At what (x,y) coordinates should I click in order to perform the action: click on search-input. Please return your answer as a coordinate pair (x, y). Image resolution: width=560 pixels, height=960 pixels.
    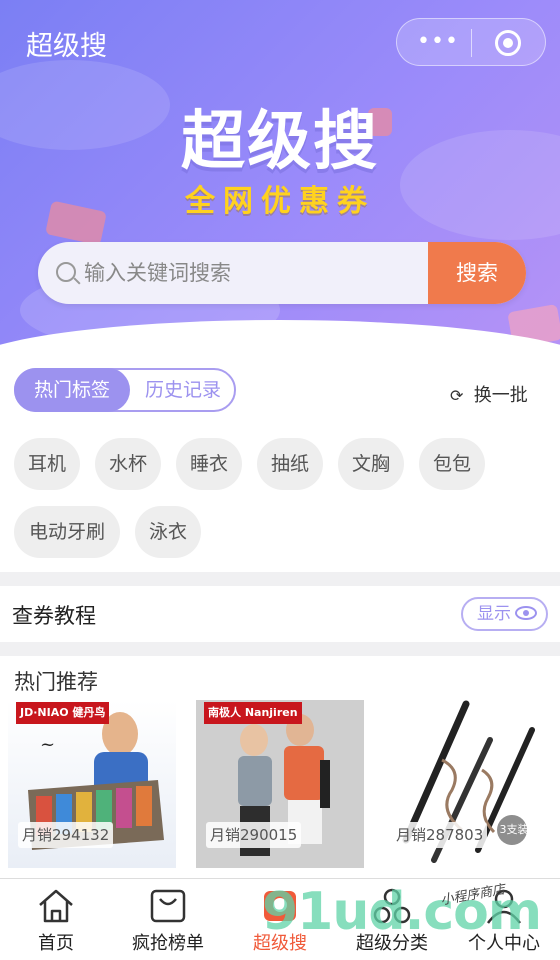
    Looking at the image, I should click on (254, 273).